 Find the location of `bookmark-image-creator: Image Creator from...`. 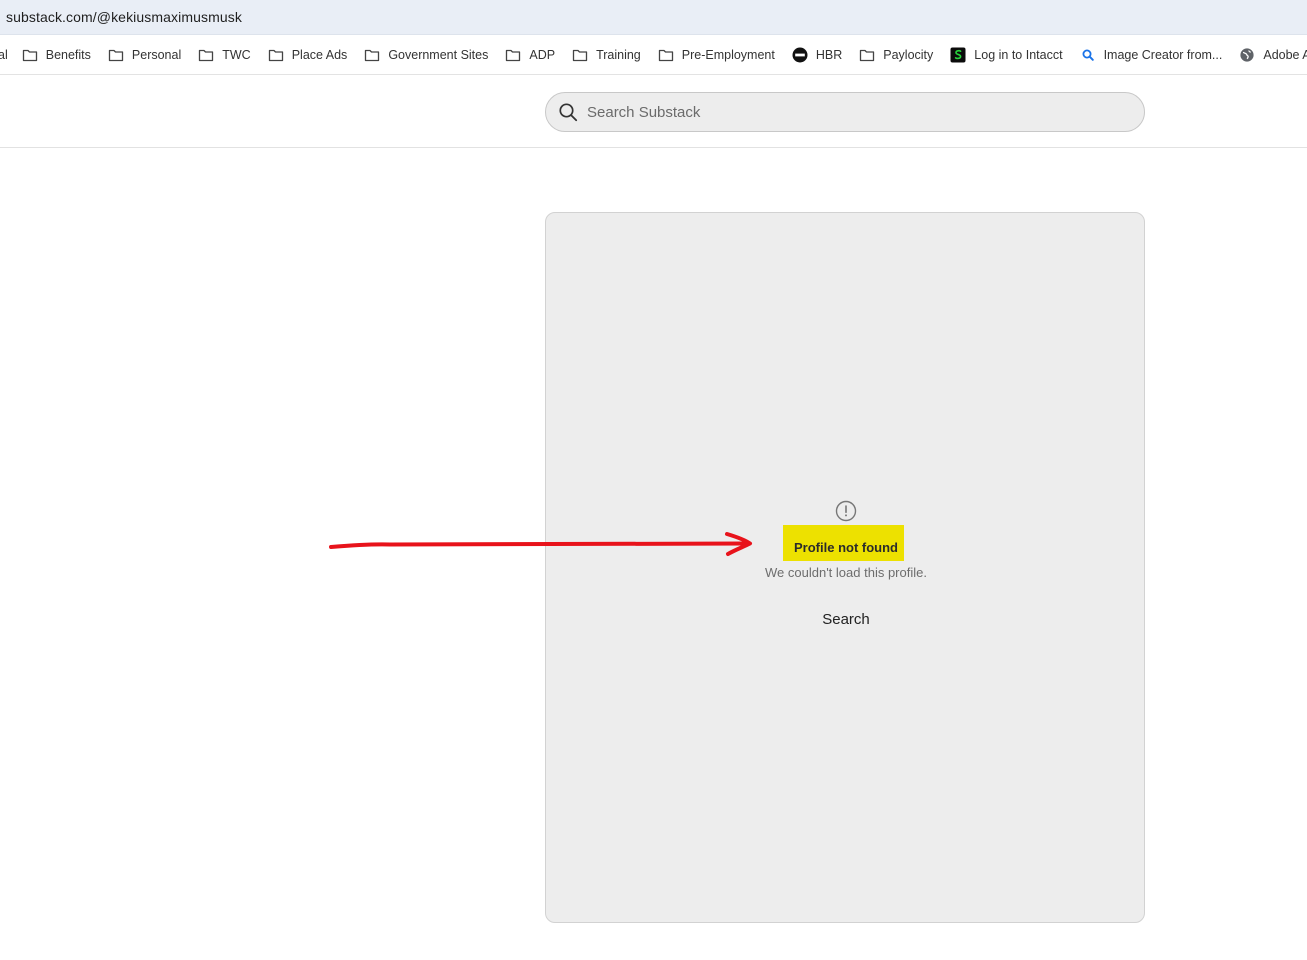

bookmark-image-creator: Image Creator from... is located at coordinates (1151, 55).